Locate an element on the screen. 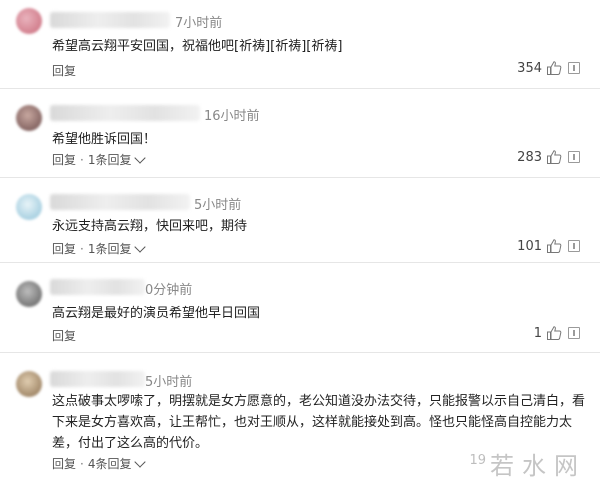  comment-actions: 101 is located at coordinates (548, 246).